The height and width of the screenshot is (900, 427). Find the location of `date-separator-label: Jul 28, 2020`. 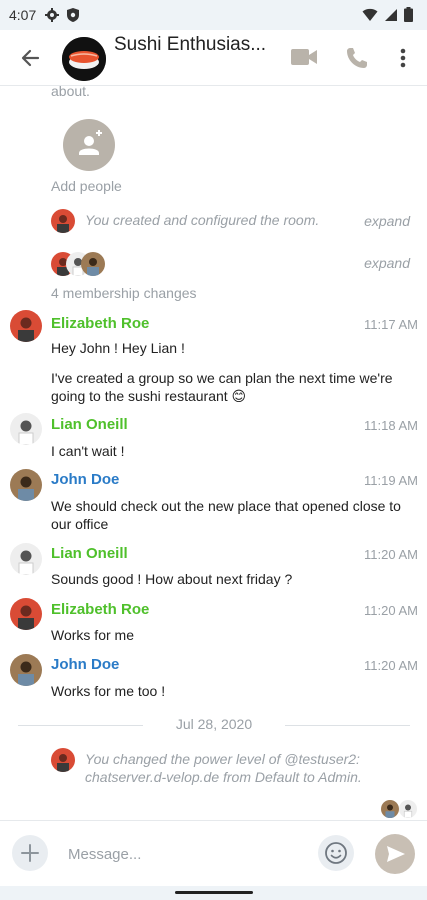

date-separator-label: Jul 28, 2020 is located at coordinates (214, 724).